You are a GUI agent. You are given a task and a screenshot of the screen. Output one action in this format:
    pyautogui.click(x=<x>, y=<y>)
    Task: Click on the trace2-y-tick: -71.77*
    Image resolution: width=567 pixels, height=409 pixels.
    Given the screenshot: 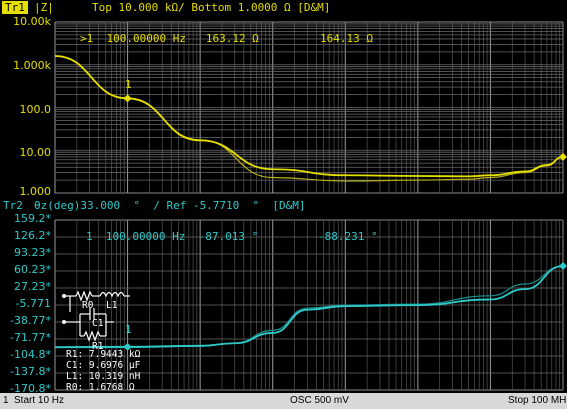 What is the action you would take?
    pyautogui.click(x=30, y=337)
    